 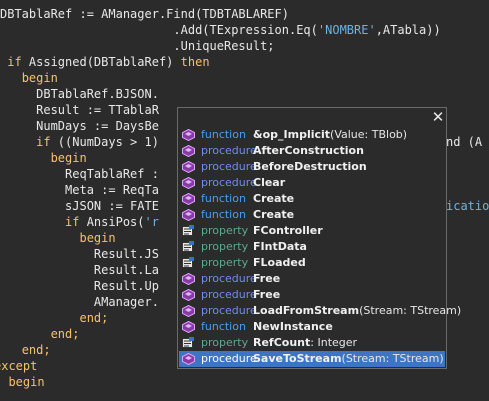 I want to click on code-token: if, so click(x=72, y=222).